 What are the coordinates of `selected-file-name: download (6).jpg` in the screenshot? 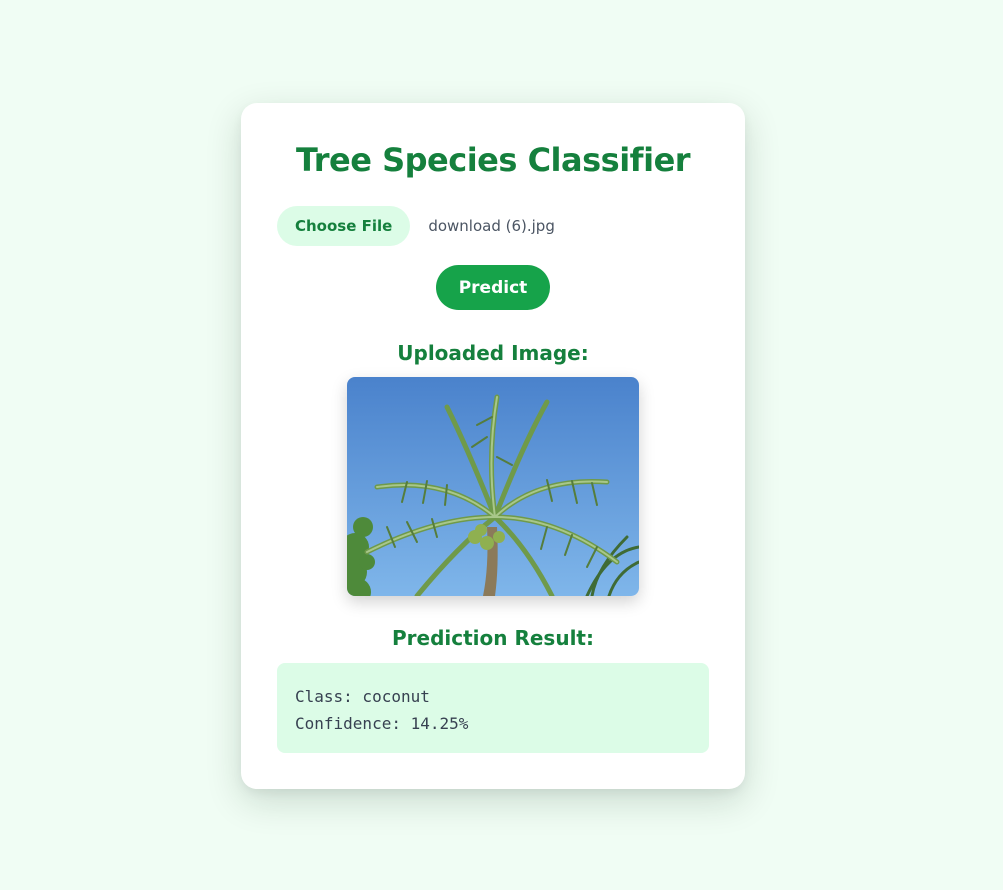 It's located at (491, 226).